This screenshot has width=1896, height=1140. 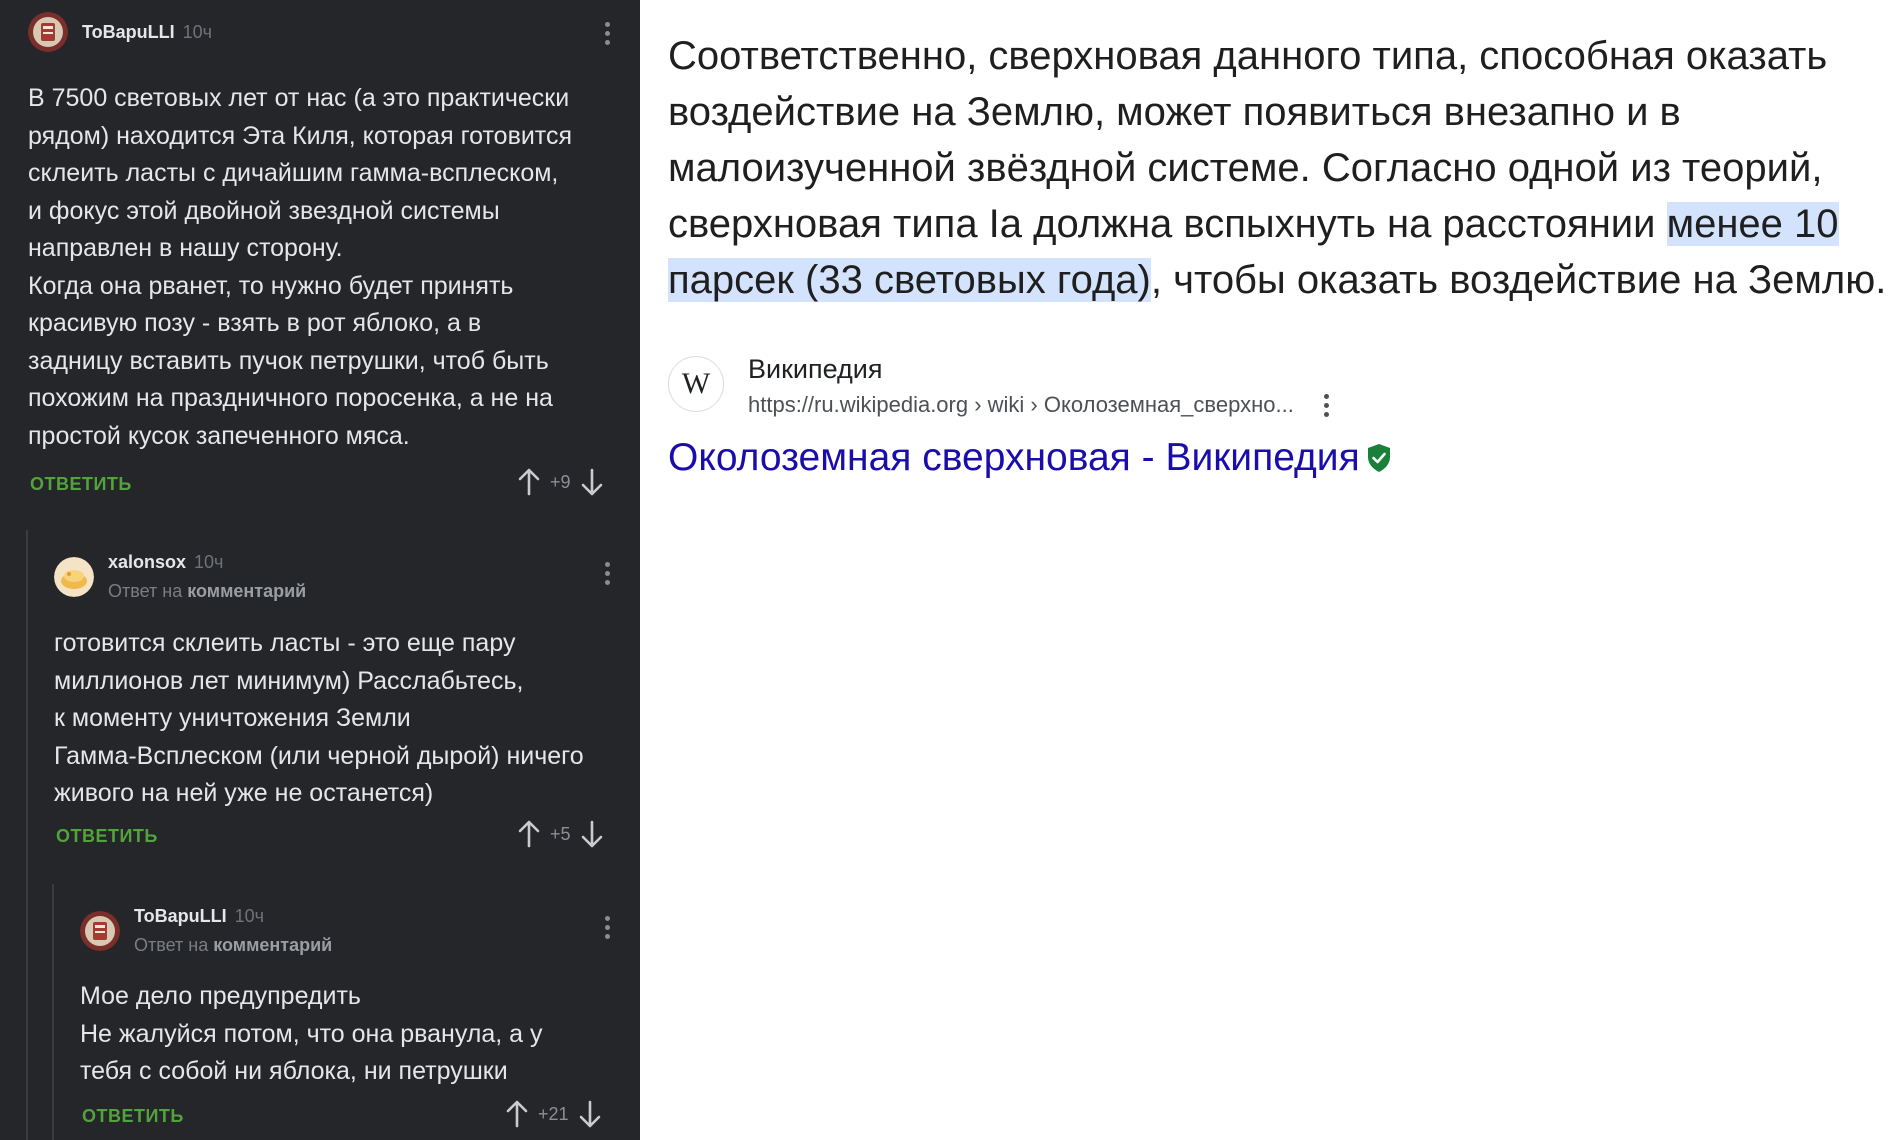 I want to click on comment-header: ToBapuLLI 10ч Ответ на комментарий, so click(x=206, y=931).